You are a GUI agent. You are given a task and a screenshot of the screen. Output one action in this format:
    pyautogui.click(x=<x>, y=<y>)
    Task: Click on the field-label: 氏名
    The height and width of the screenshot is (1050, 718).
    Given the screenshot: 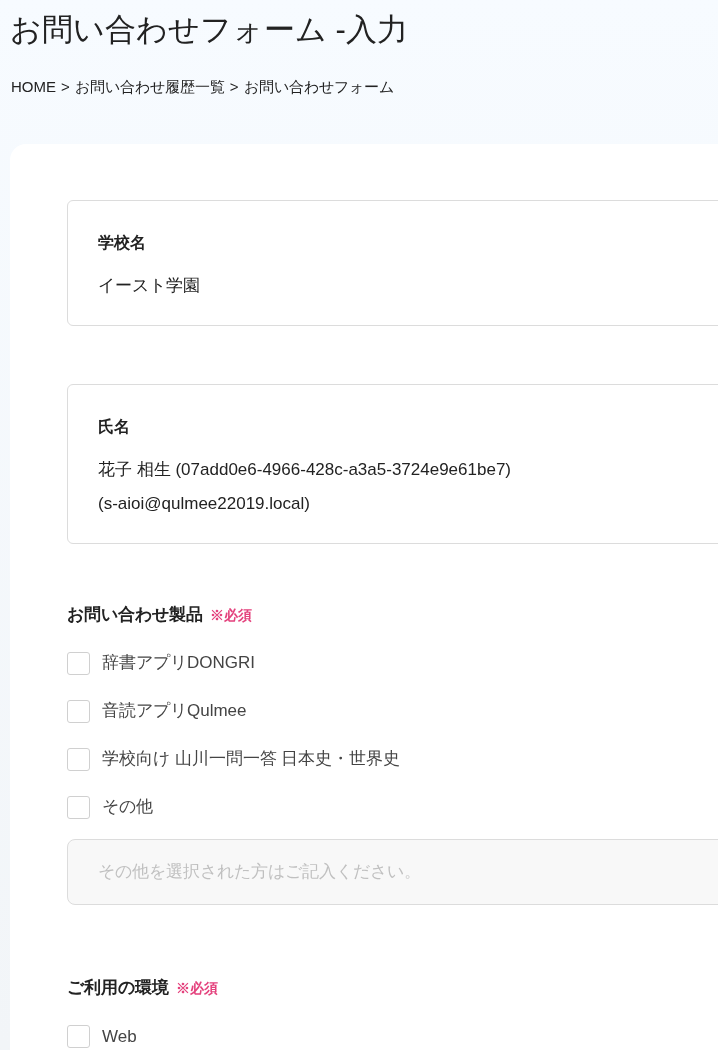 What is the action you would take?
    pyautogui.click(x=114, y=426)
    